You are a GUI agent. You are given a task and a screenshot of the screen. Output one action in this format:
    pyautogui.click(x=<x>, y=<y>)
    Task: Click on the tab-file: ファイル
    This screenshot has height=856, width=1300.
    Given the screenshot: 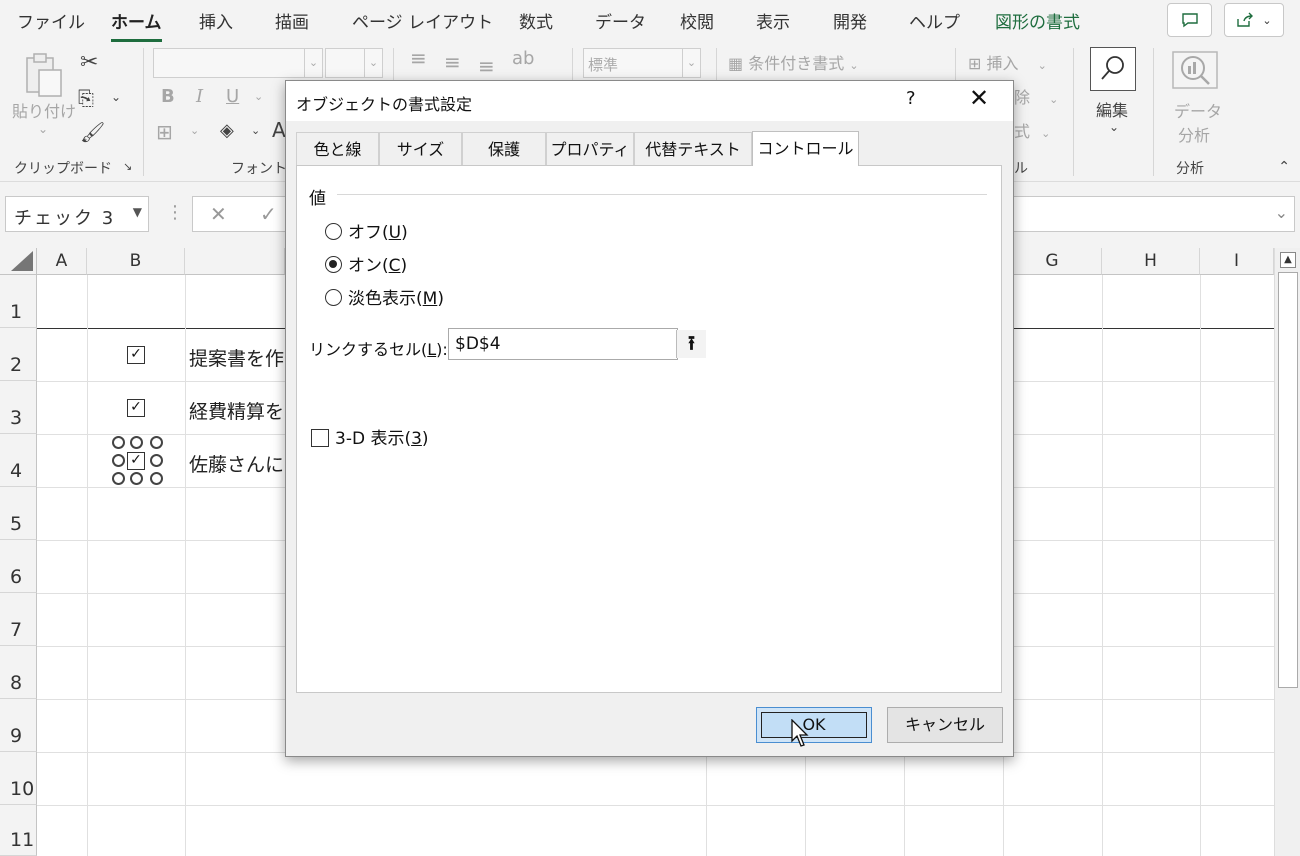 What is the action you would take?
    pyautogui.click(x=51, y=20)
    